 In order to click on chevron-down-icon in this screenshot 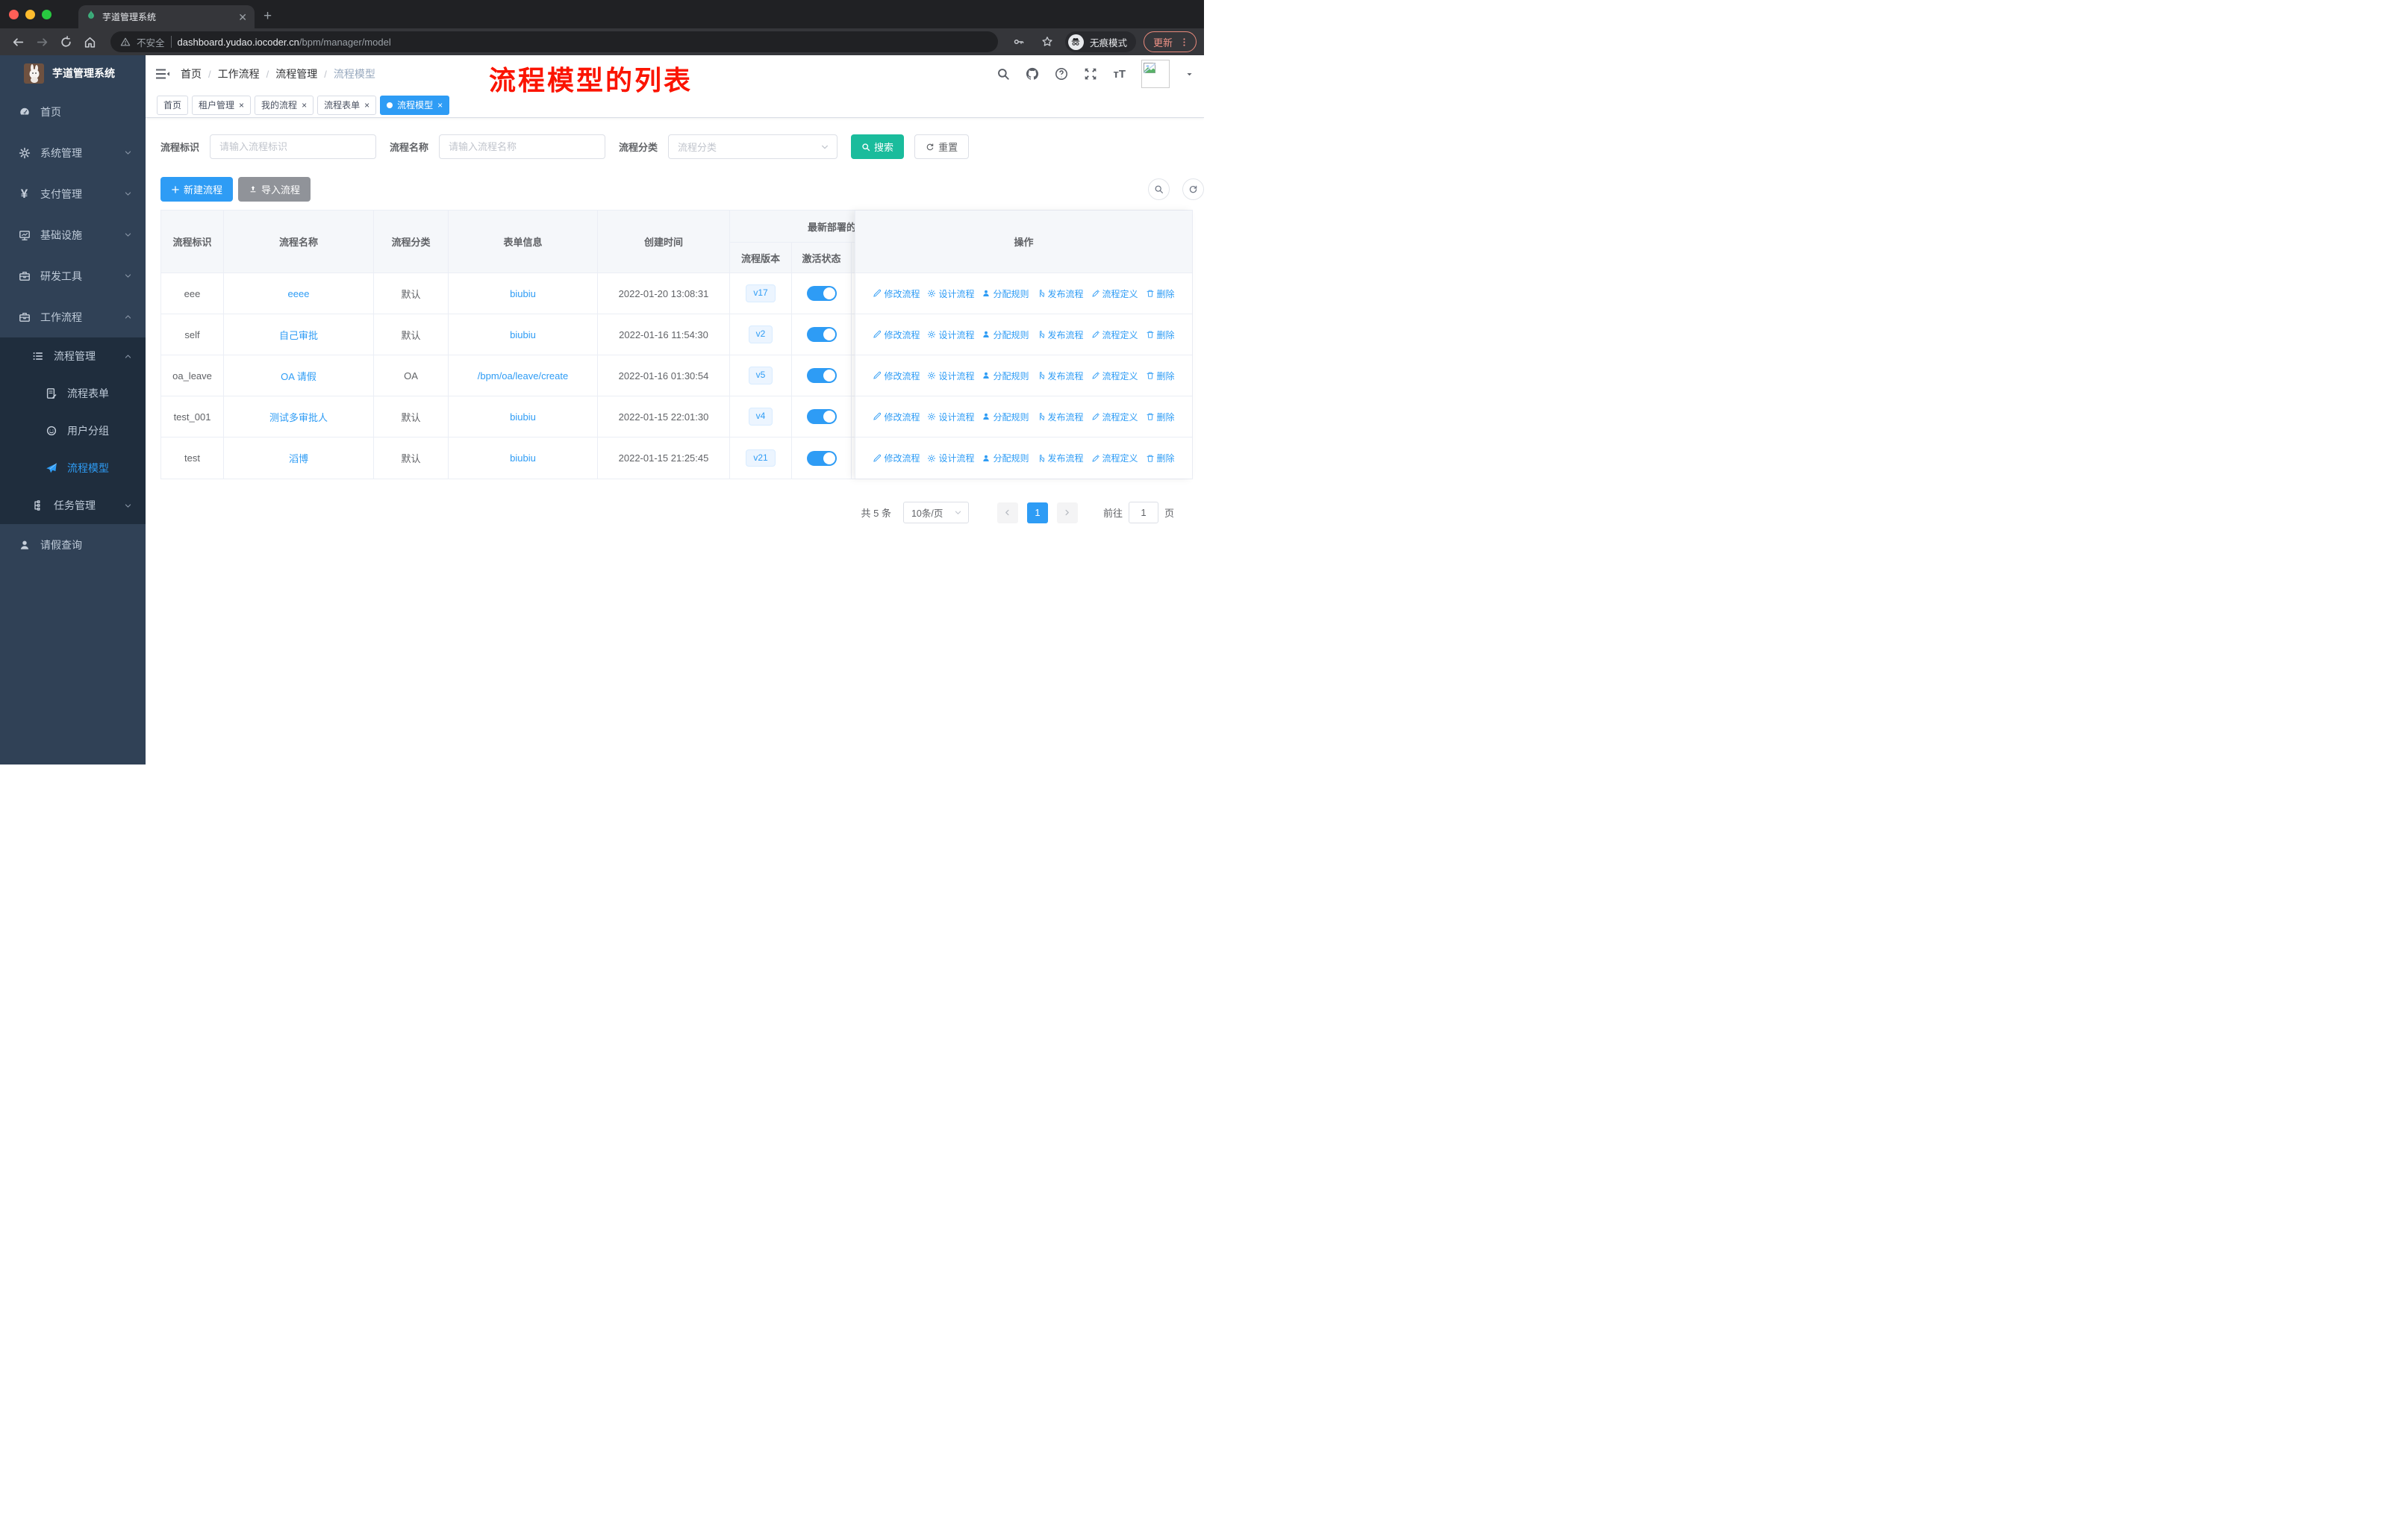, I will do `click(1189, 74)`.